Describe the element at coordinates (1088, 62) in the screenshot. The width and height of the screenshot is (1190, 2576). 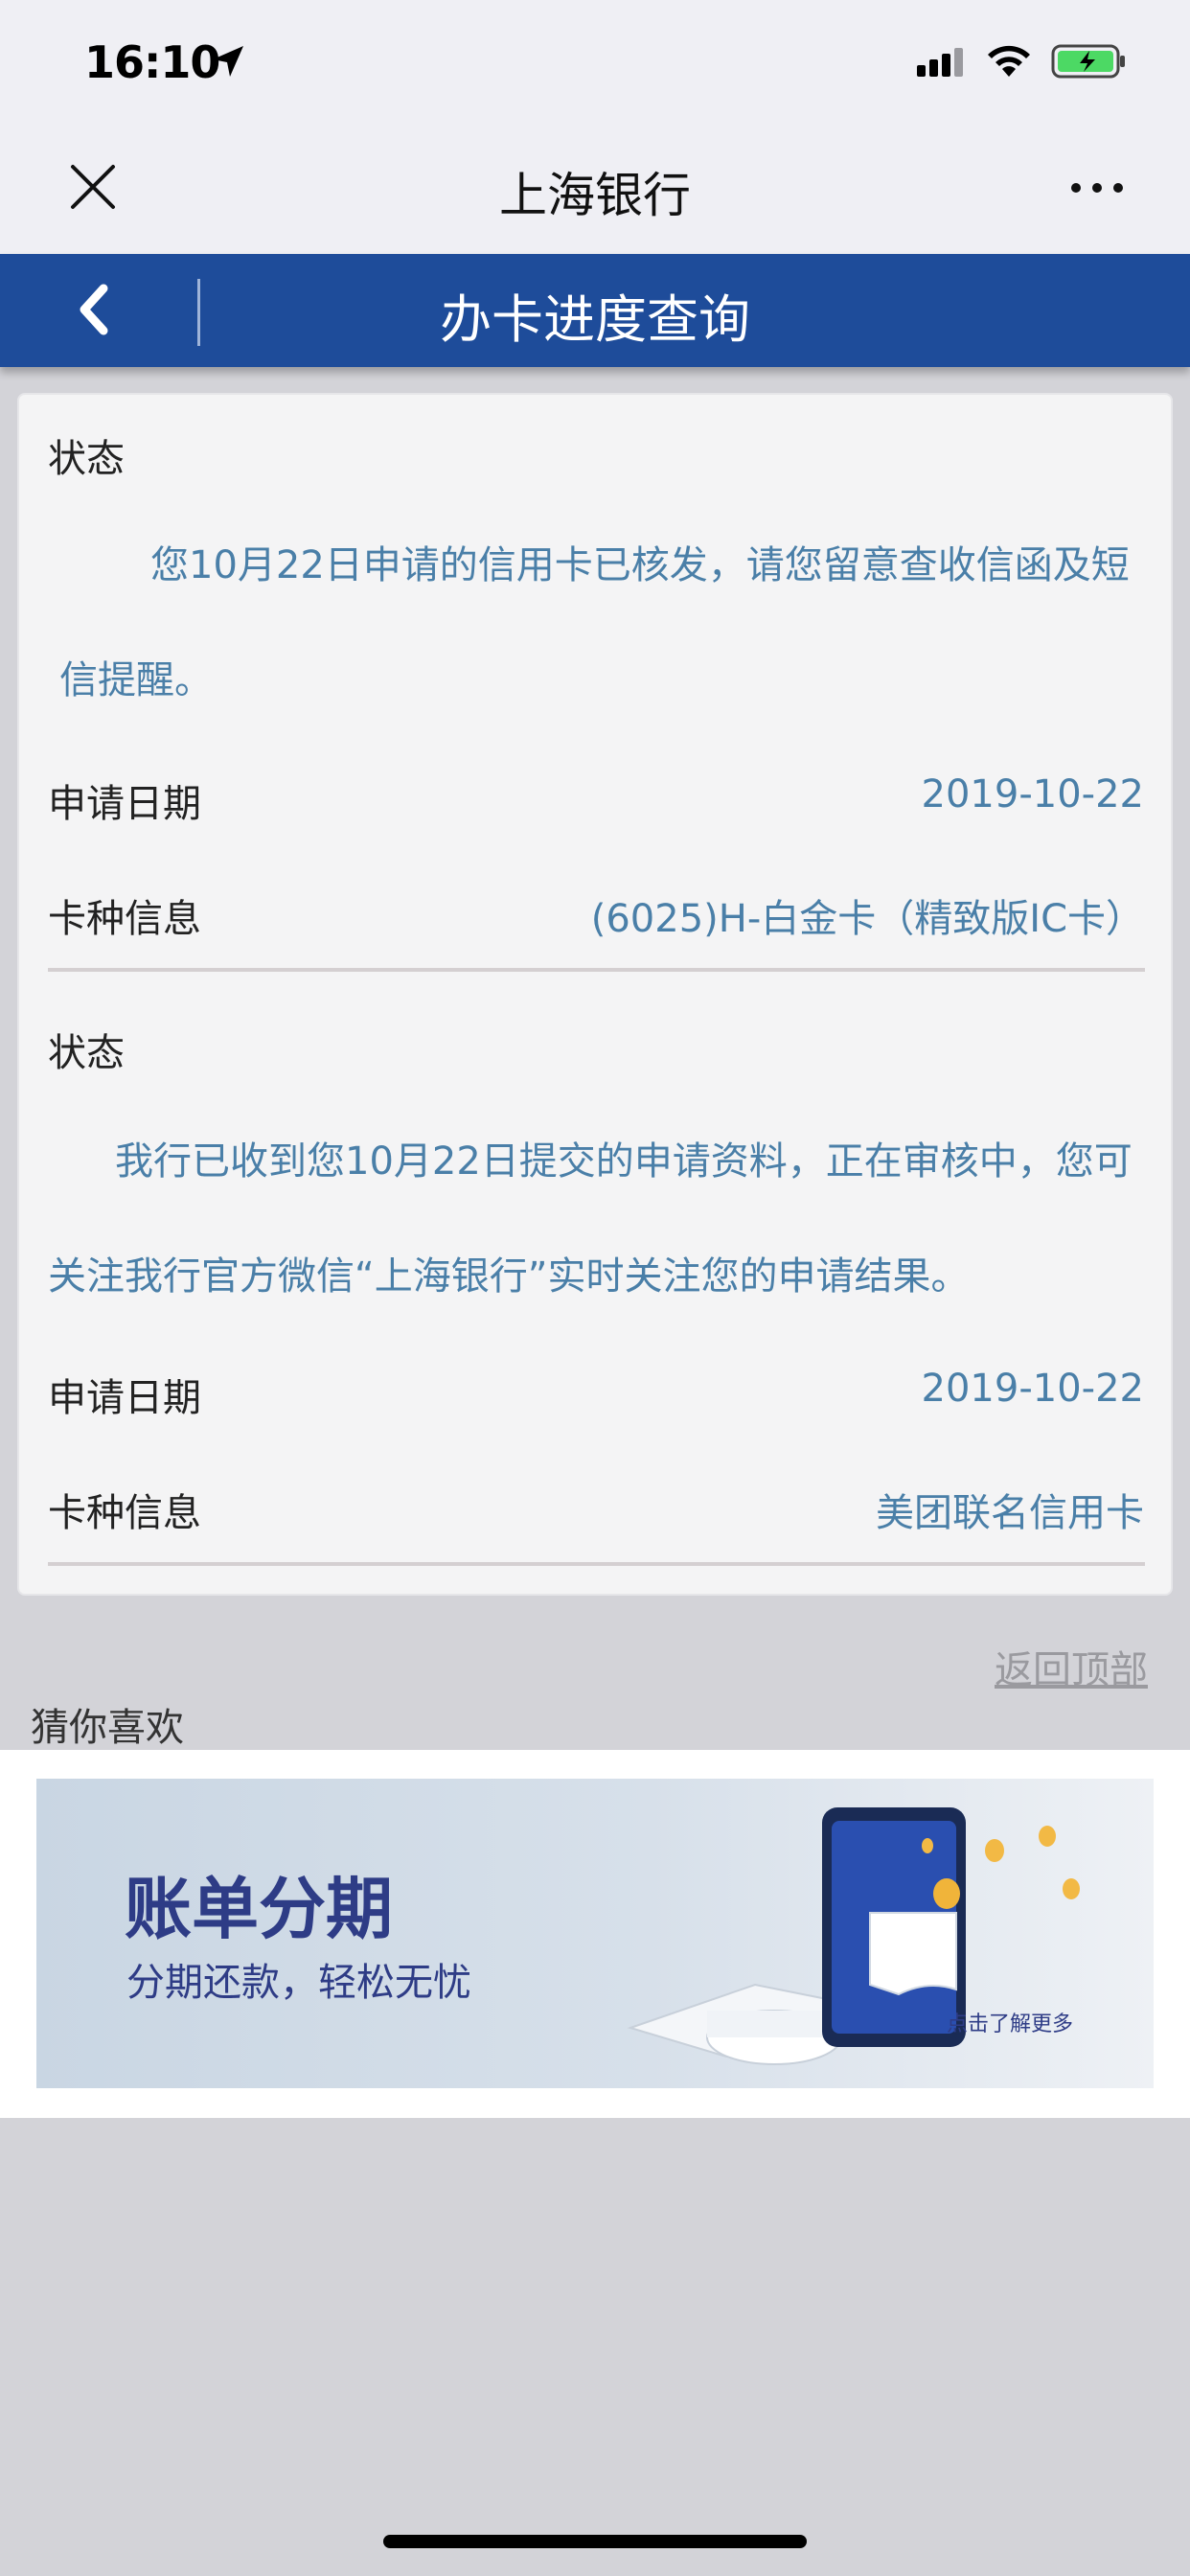
I see `battery-charging-icon` at that location.